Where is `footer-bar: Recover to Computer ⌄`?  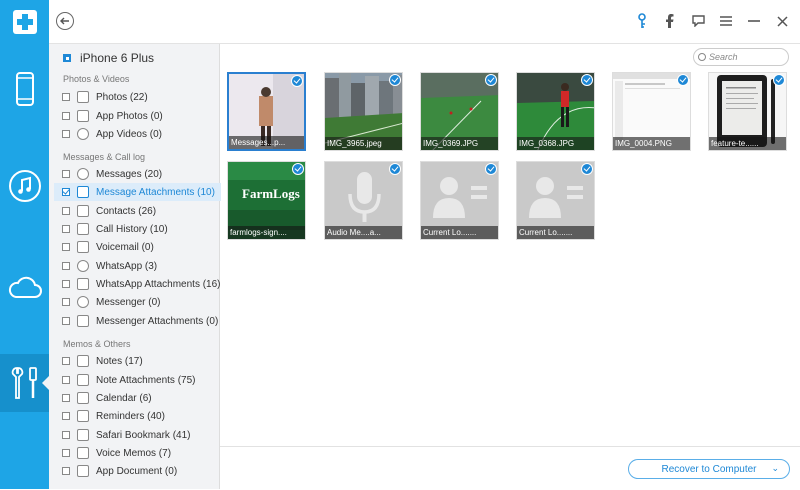 footer-bar: Recover to Computer ⌄ is located at coordinates (510, 468).